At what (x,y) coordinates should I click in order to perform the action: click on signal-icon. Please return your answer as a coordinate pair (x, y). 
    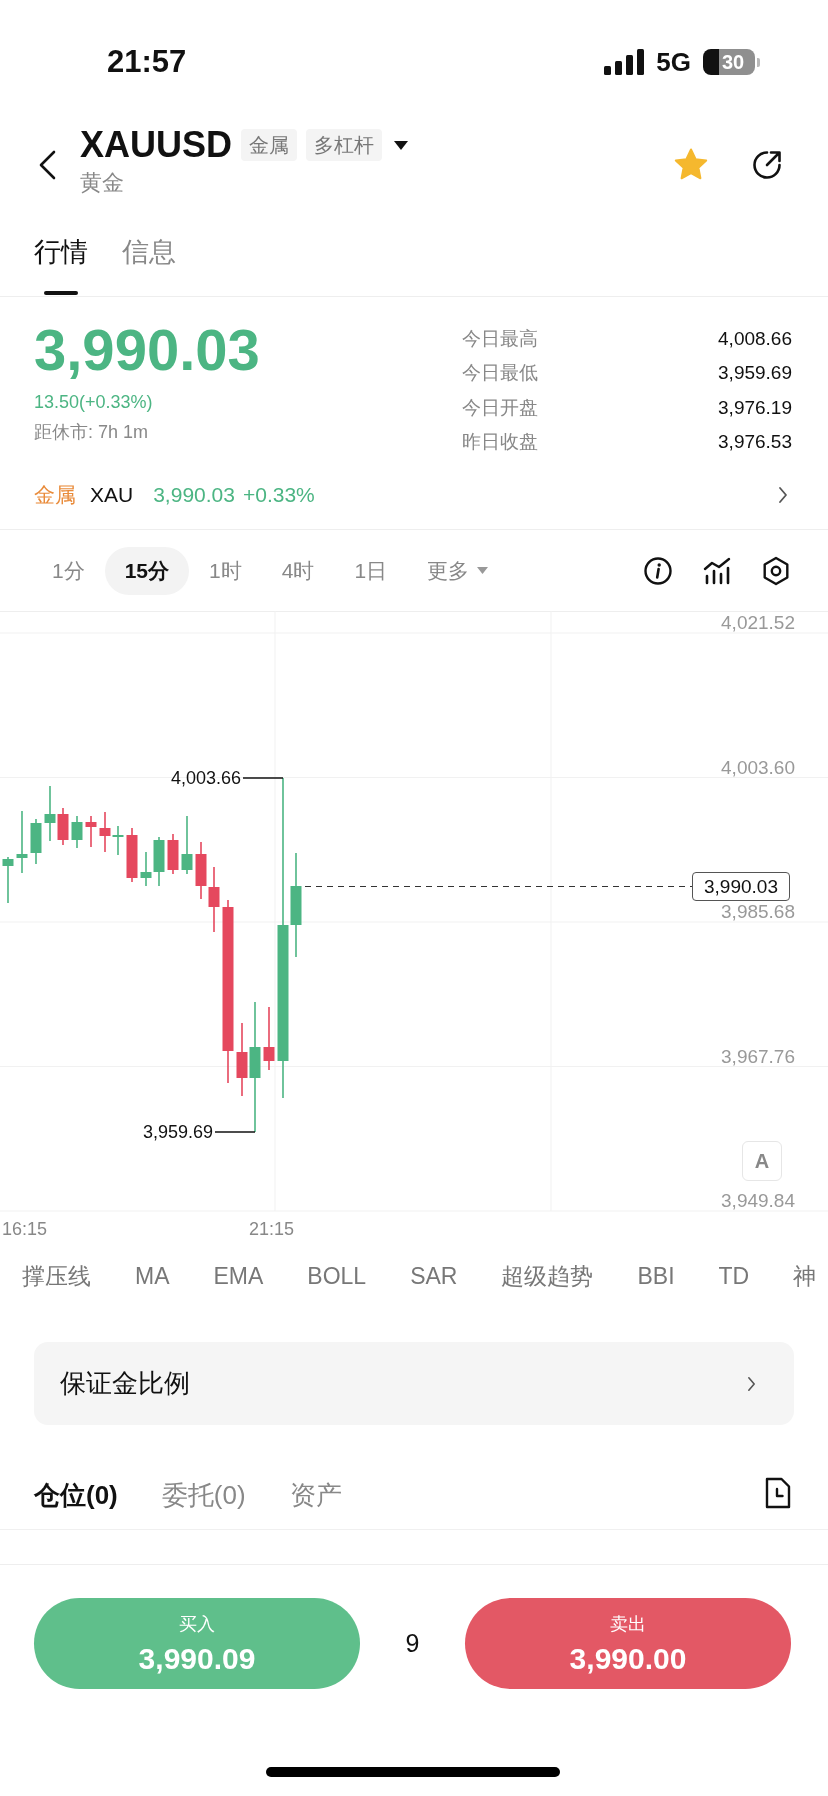
    Looking at the image, I should click on (624, 62).